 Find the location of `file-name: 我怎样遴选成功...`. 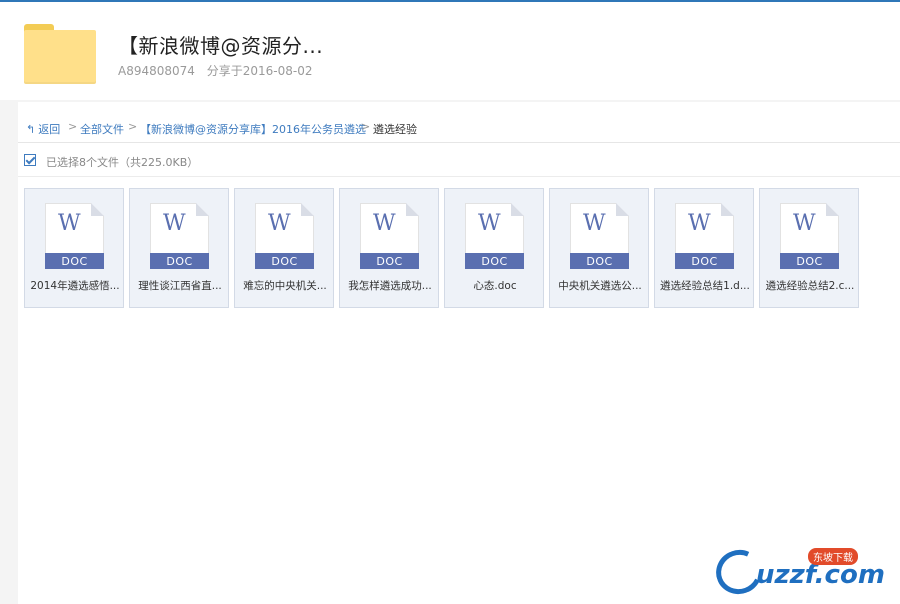

file-name: 我怎样遴选成功... is located at coordinates (390, 286).